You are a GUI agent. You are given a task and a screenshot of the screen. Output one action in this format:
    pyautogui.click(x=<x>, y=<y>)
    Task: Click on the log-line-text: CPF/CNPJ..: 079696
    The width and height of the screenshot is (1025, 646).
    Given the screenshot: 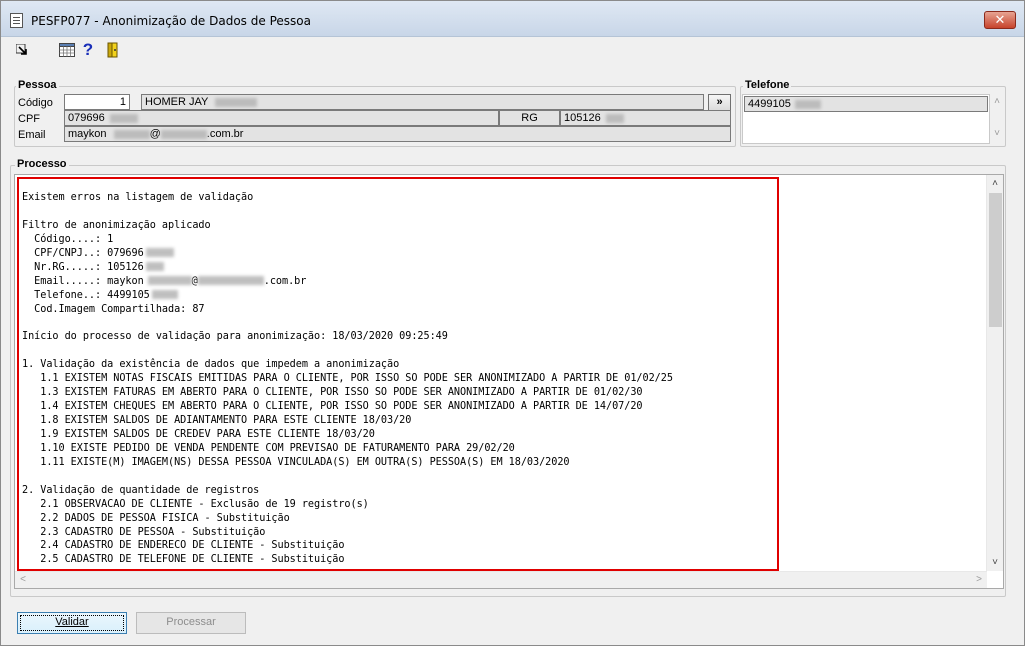 What is the action you would take?
    pyautogui.click(x=83, y=253)
    